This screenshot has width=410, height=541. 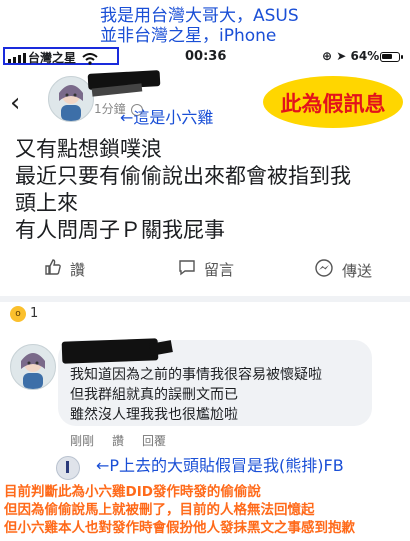 What do you see at coordinates (154, 440) in the screenshot?
I see `comment-reply-link: 回覆` at bounding box center [154, 440].